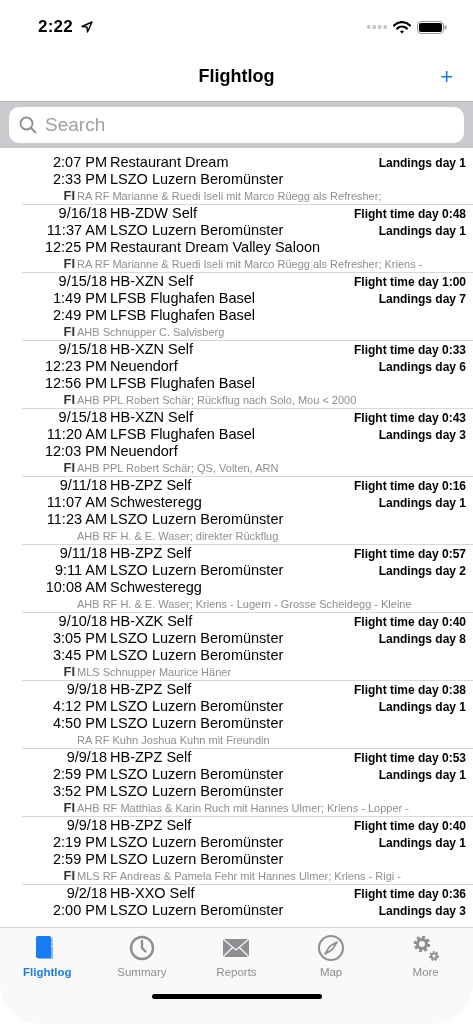 This screenshot has height=1024, width=473. What do you see at coordinates (144, 366) in the screenshot?
I see `departure-label: Neuendorf` at bounding box center [144, 366].